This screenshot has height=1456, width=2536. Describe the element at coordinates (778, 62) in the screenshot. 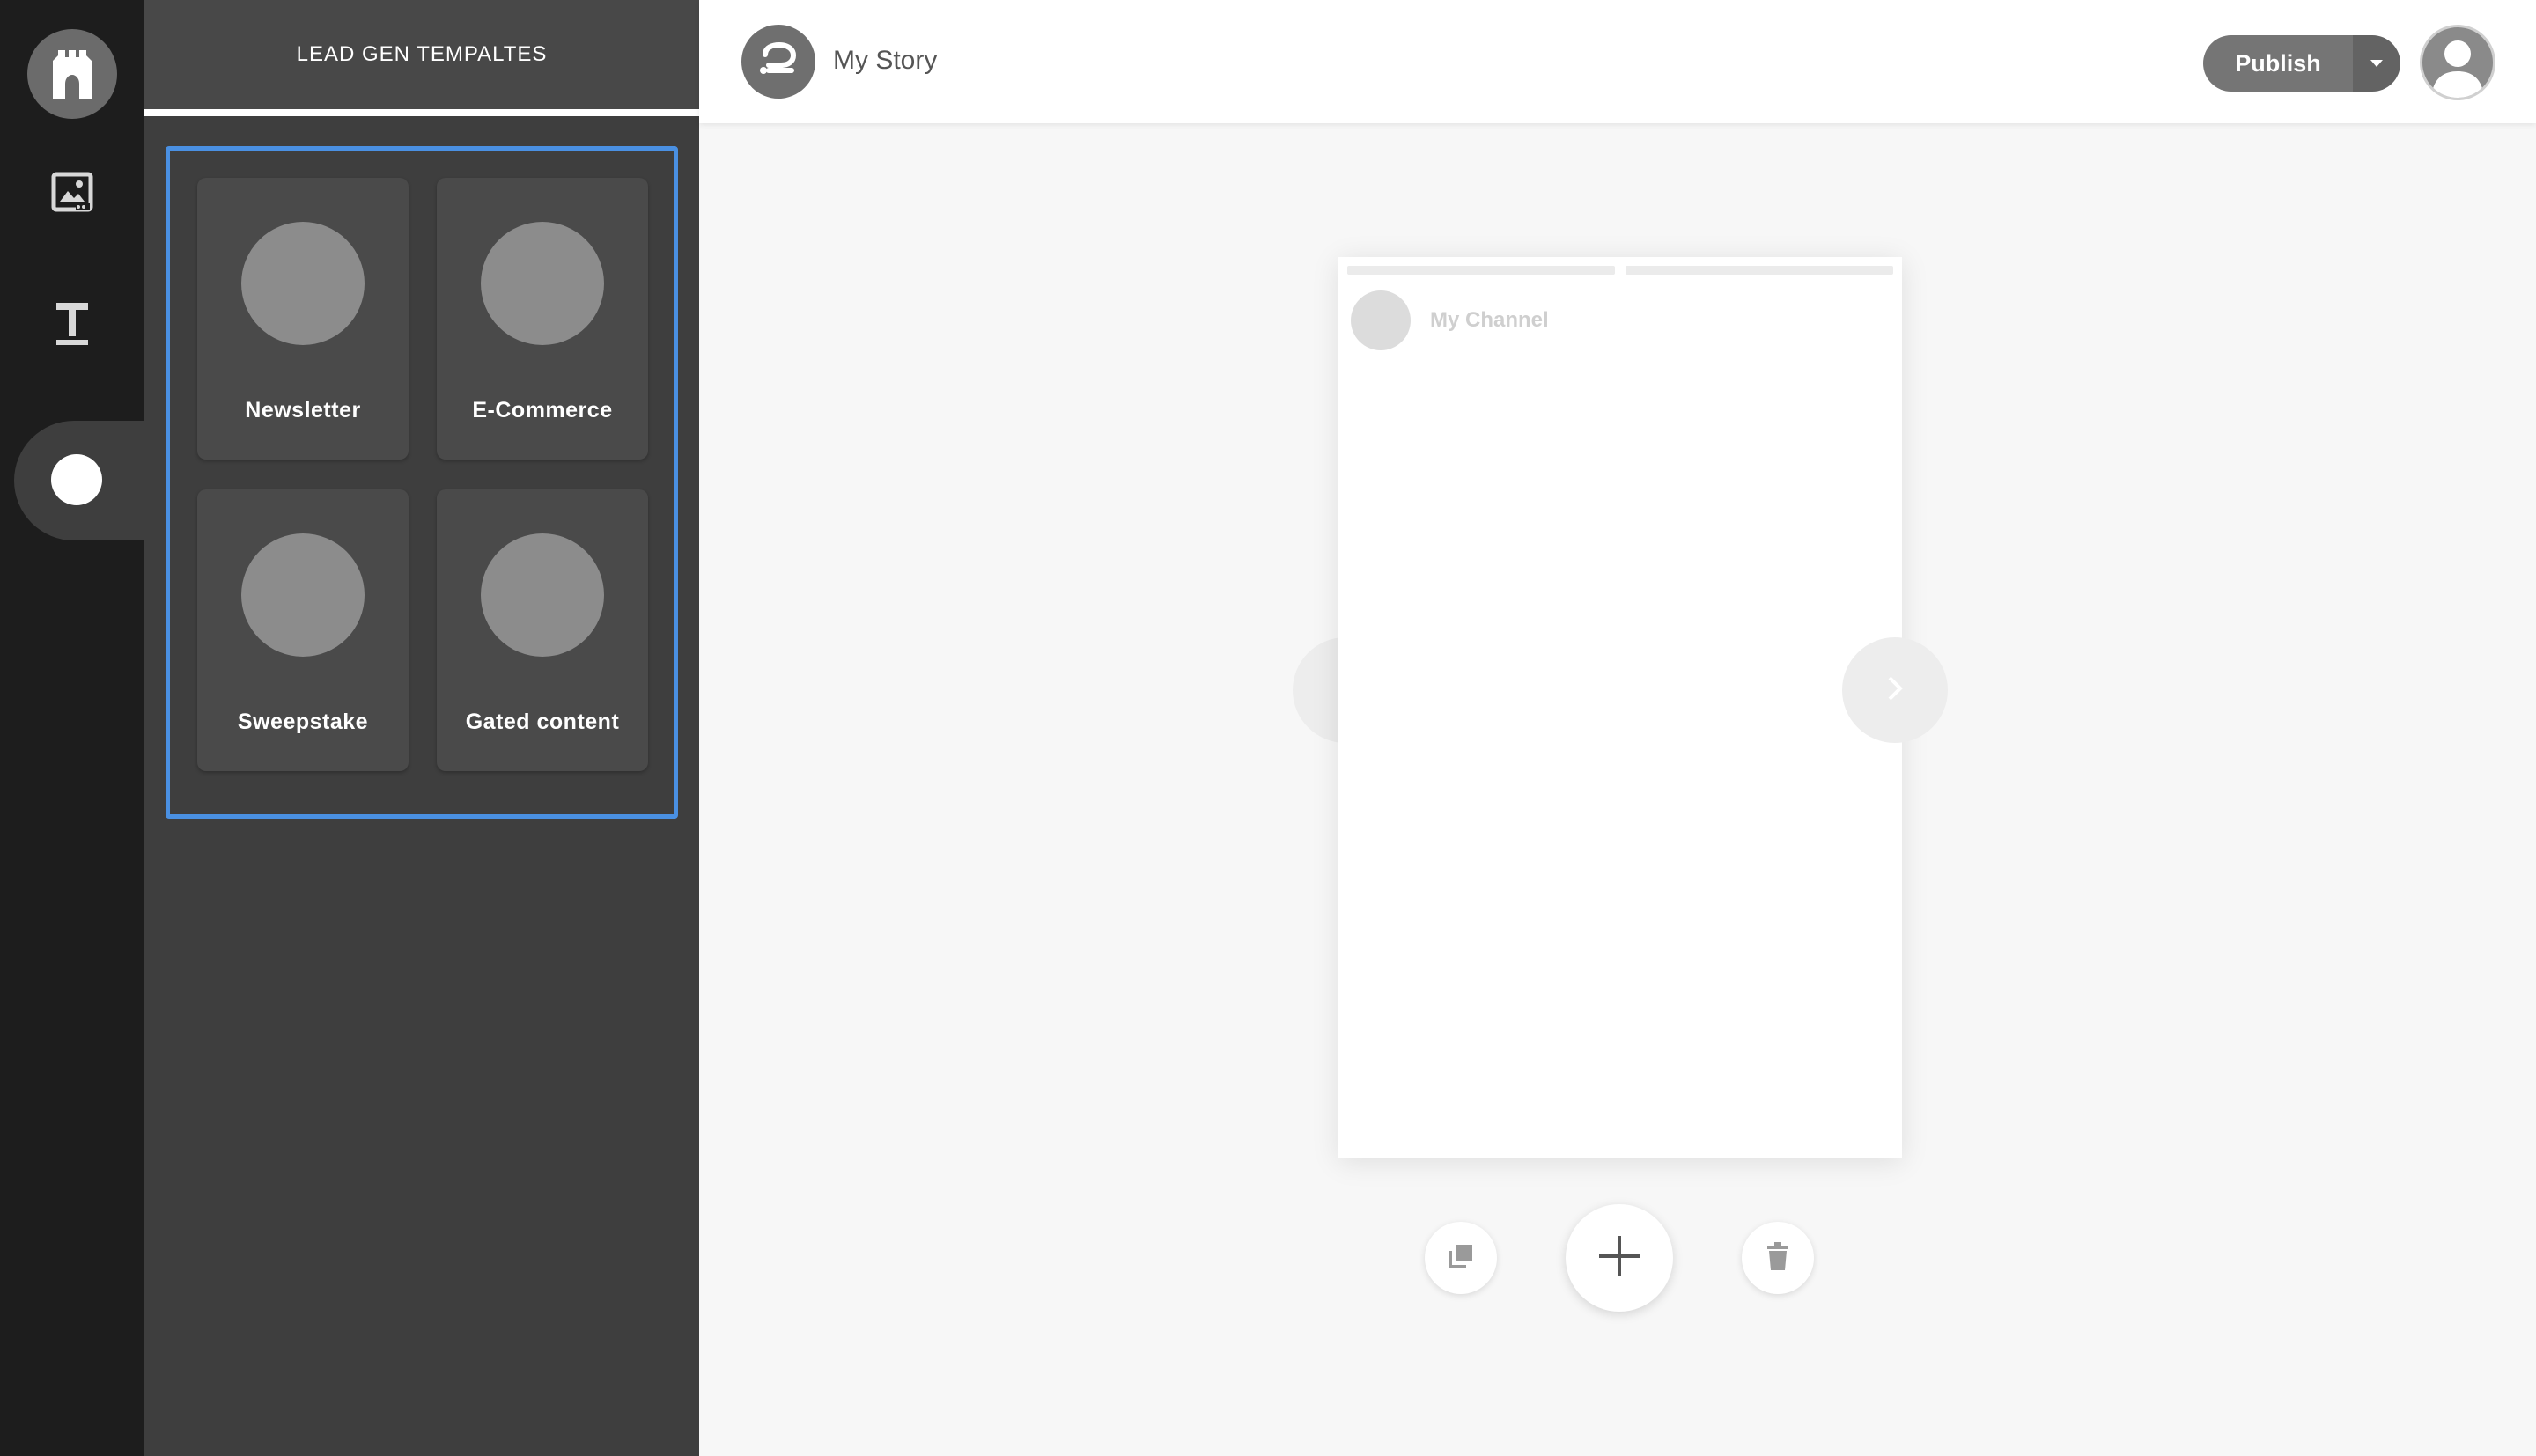

I see `story-link-icon` at that location.